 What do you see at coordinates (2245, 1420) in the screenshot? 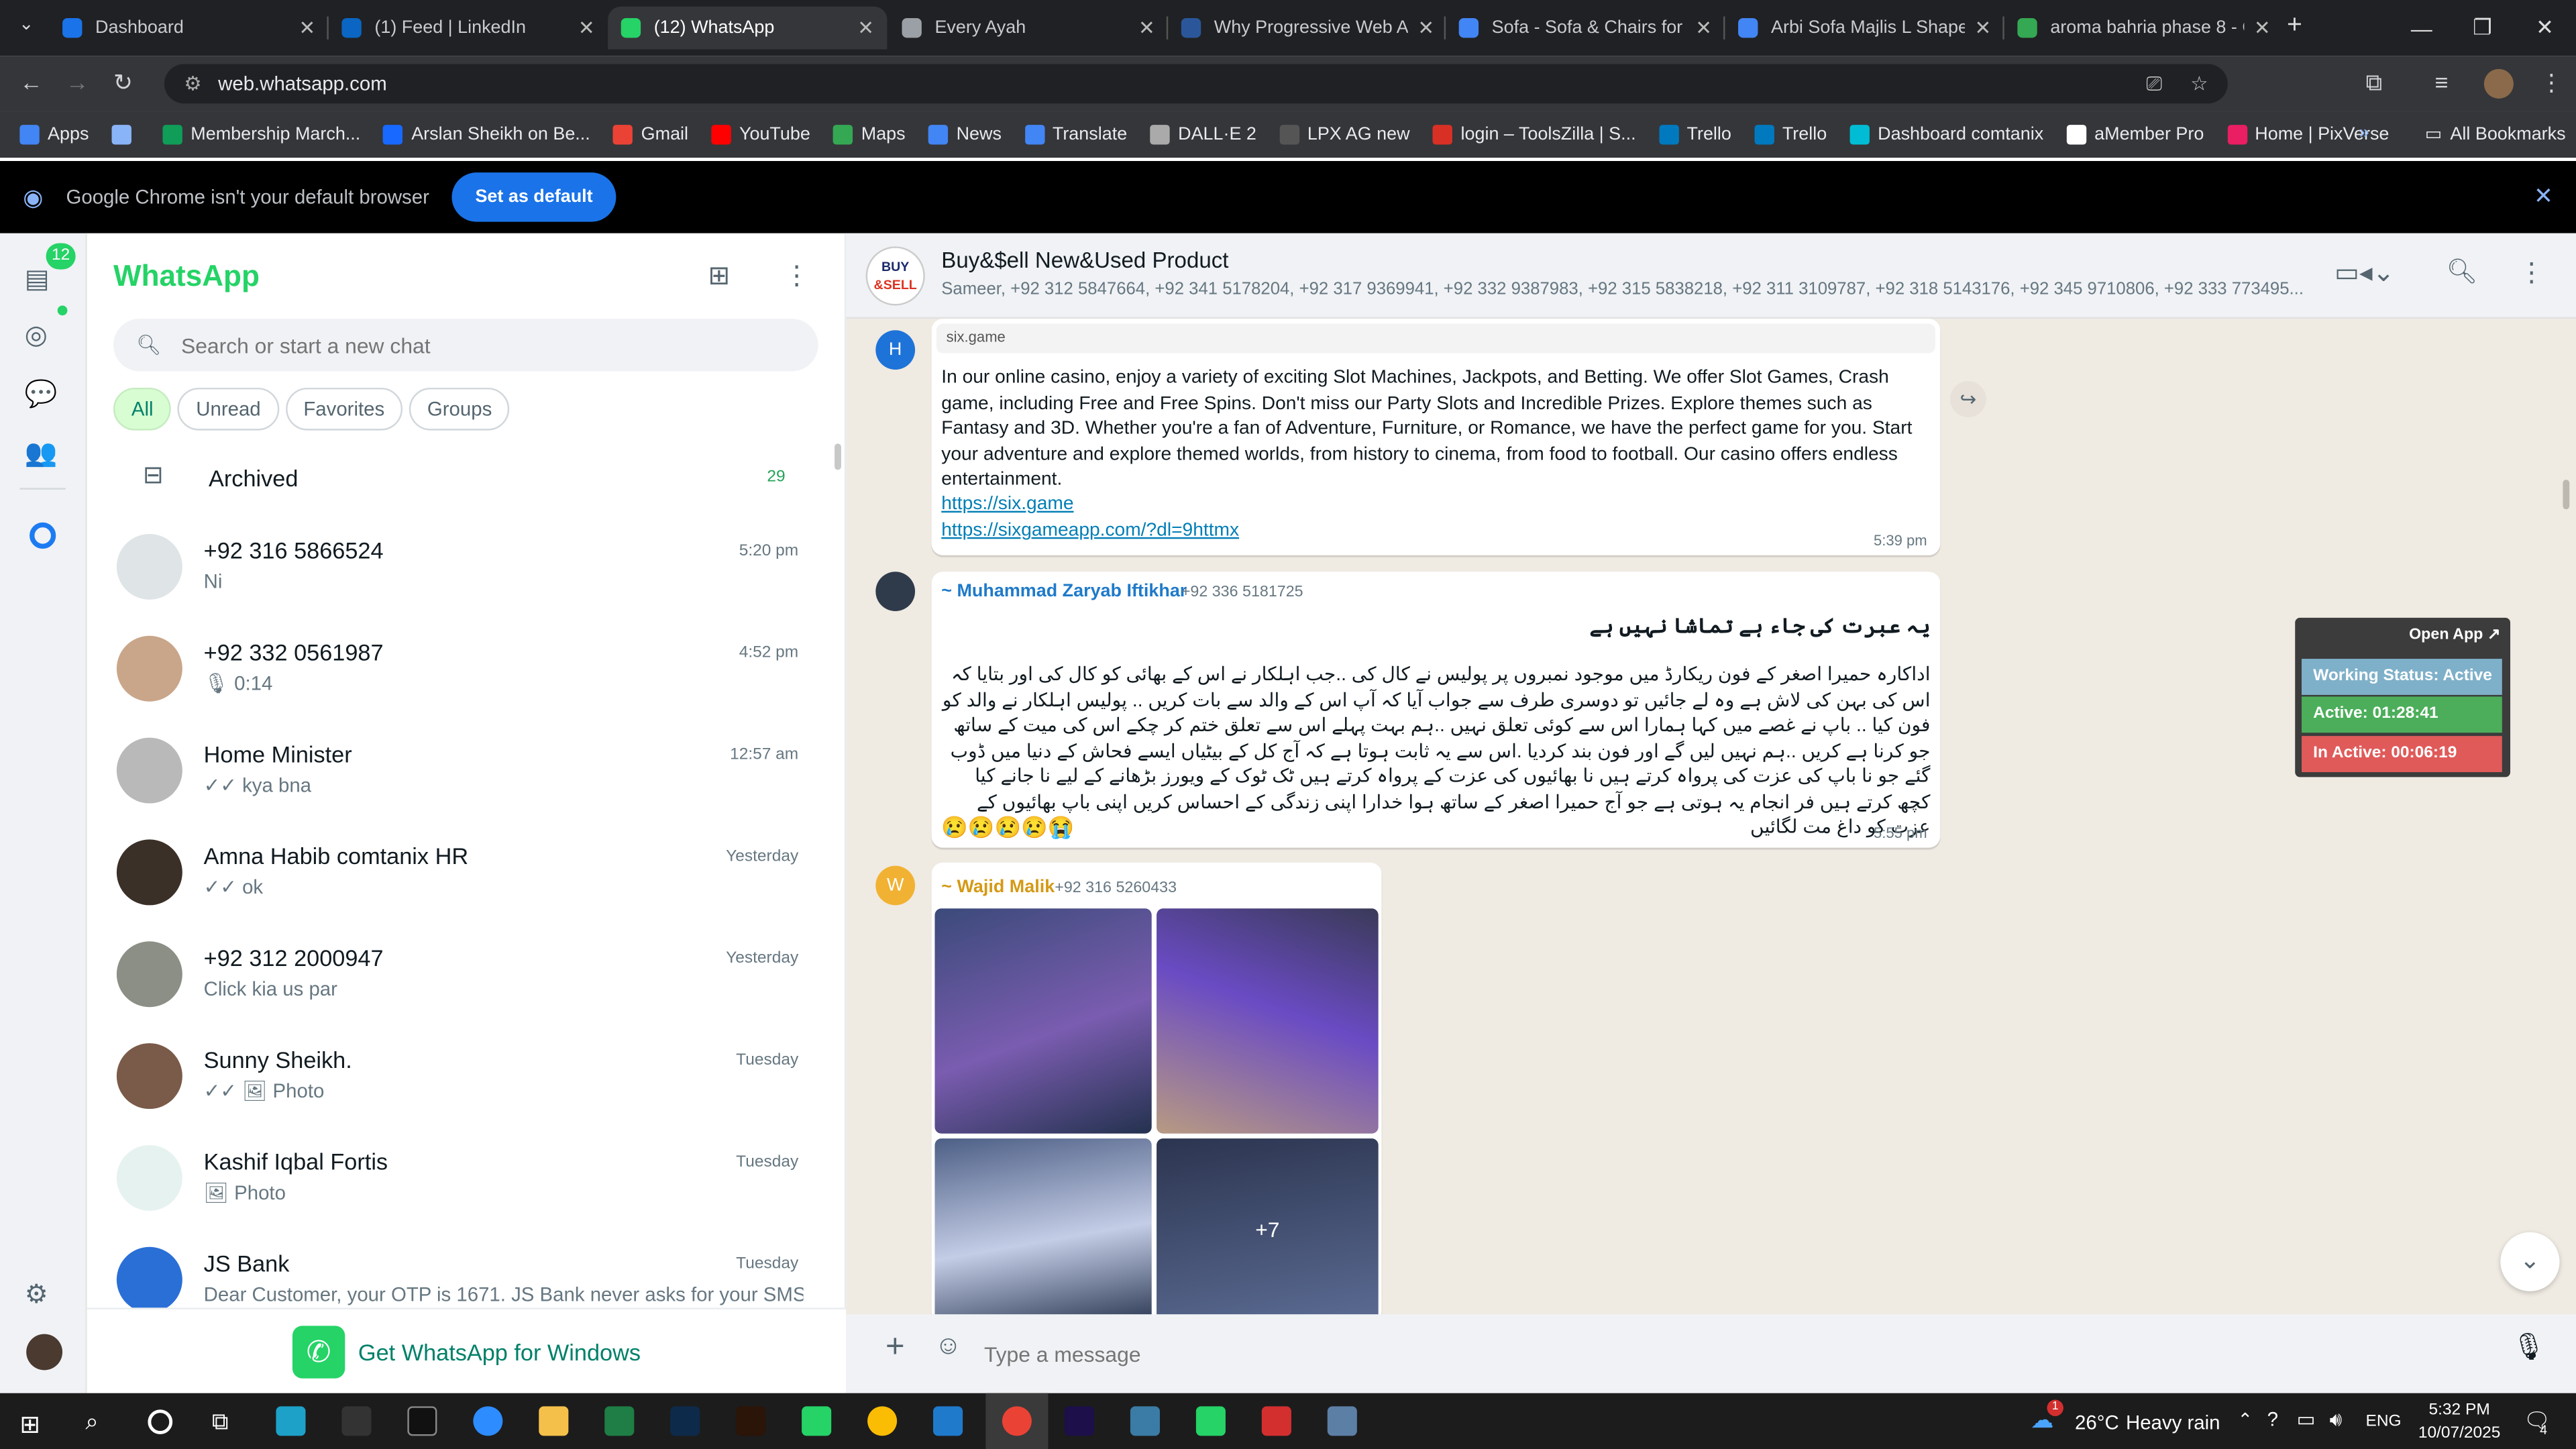
I see `tray-chevron-icon: ⌃` at bounding box center [2245, 1420].